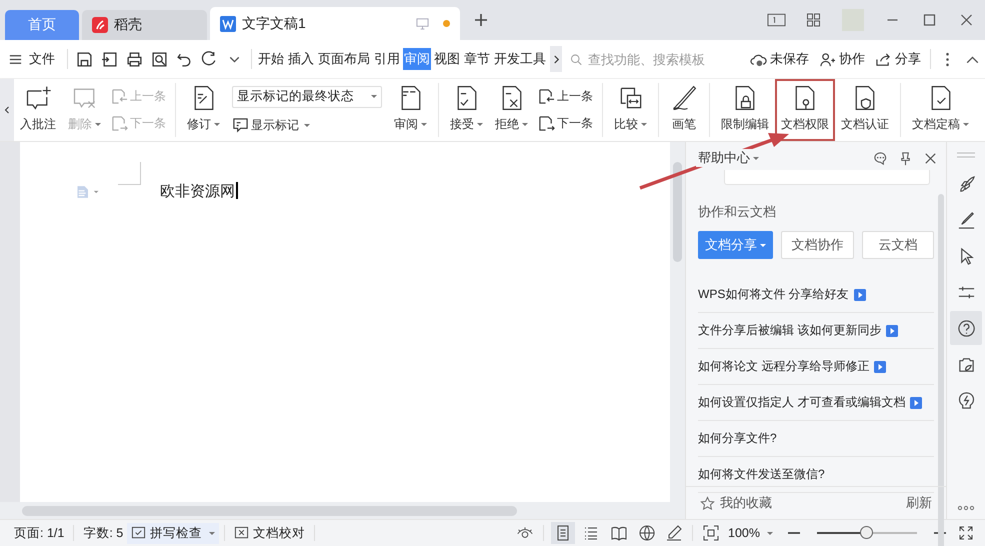  I want to click on lightning-bulb-icon, so click(966, 400).